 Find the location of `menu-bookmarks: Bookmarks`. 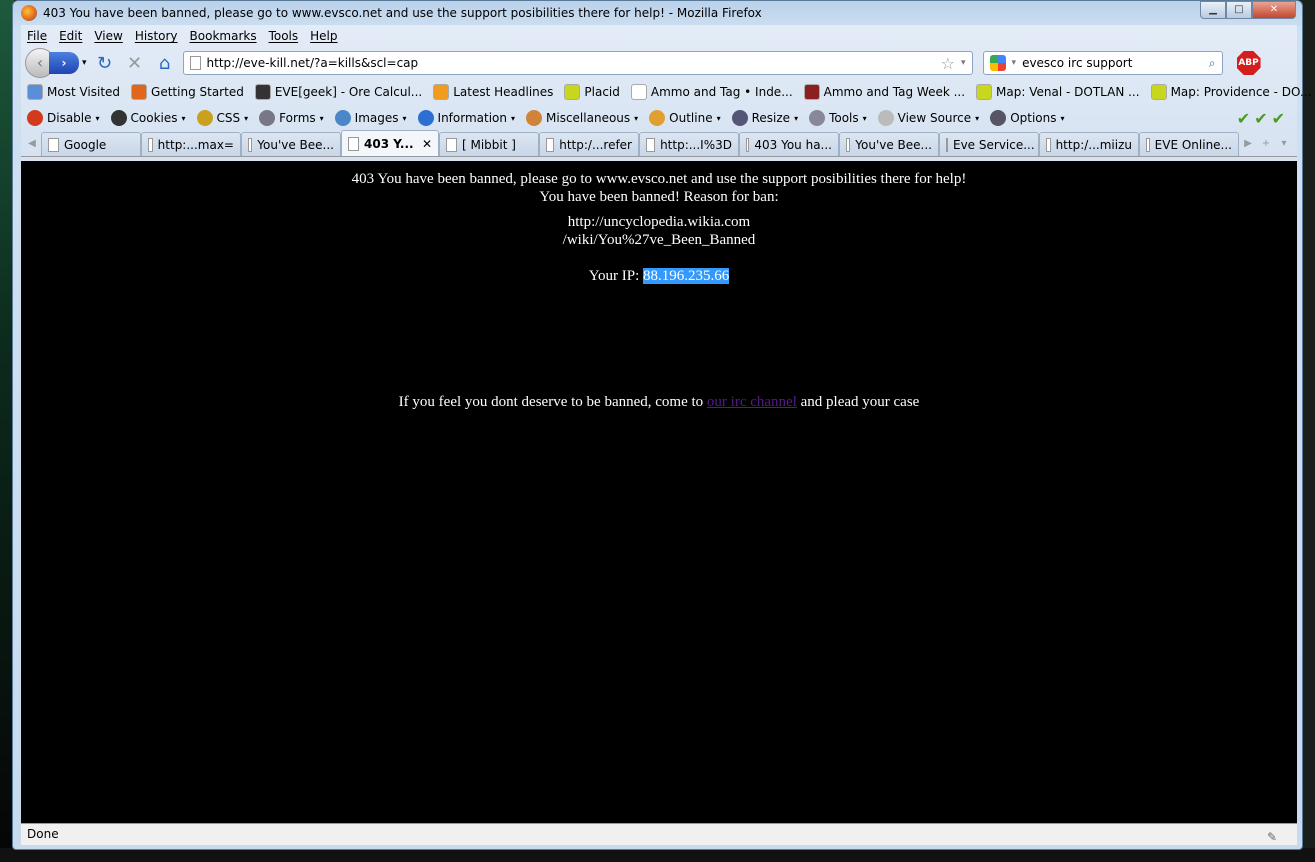

menu-bookmarks: Bookmarks is located at coordinates (223, 36).